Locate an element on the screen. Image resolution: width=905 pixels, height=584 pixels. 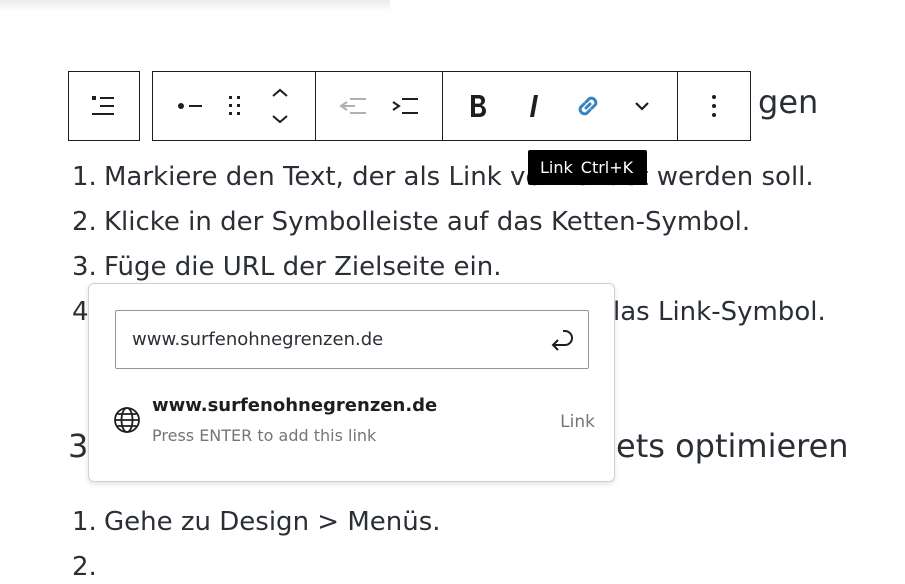
indent-icon is located at coordinates (405, 106).